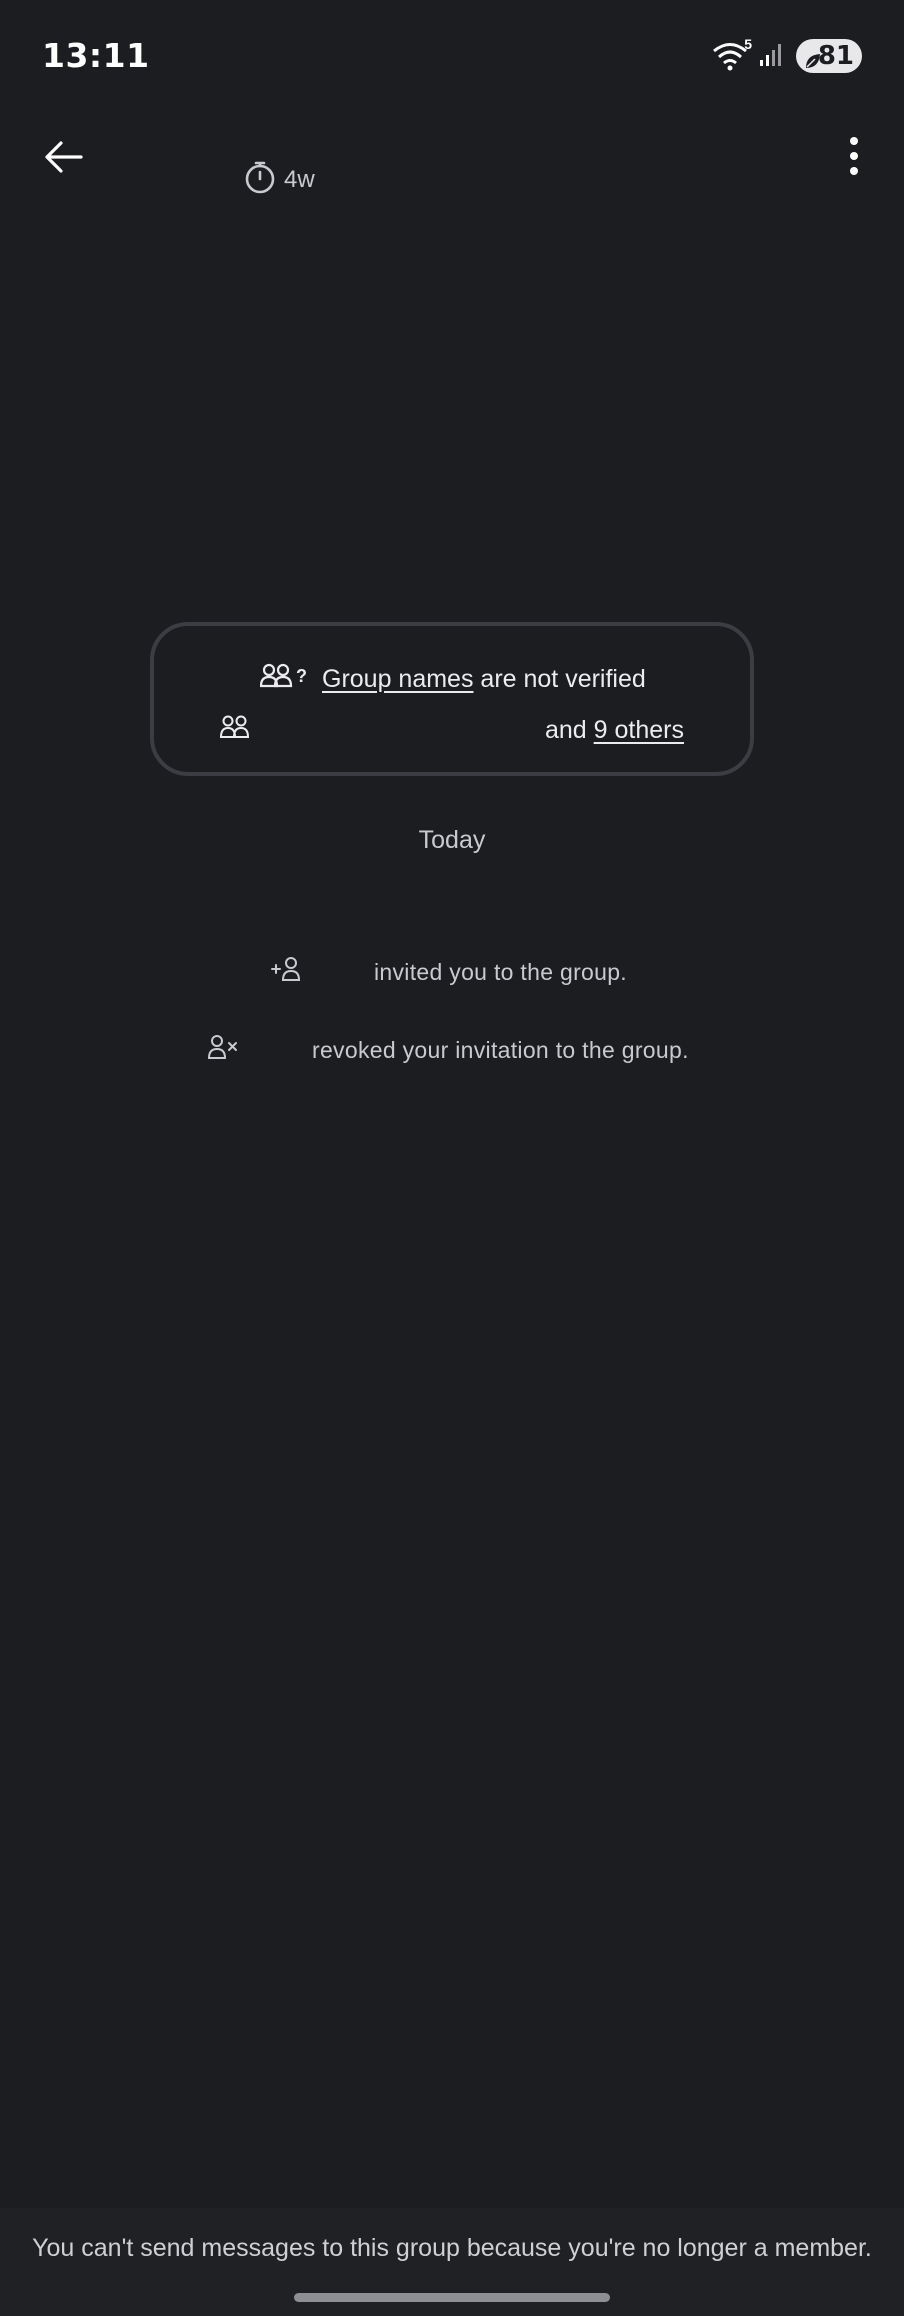 Image resolution: width=904 pixels, height=2316 pixels. Describe the element at coordinates (484, 730) in the screenshot. I see `group-members-row: and 9 others` at that location.